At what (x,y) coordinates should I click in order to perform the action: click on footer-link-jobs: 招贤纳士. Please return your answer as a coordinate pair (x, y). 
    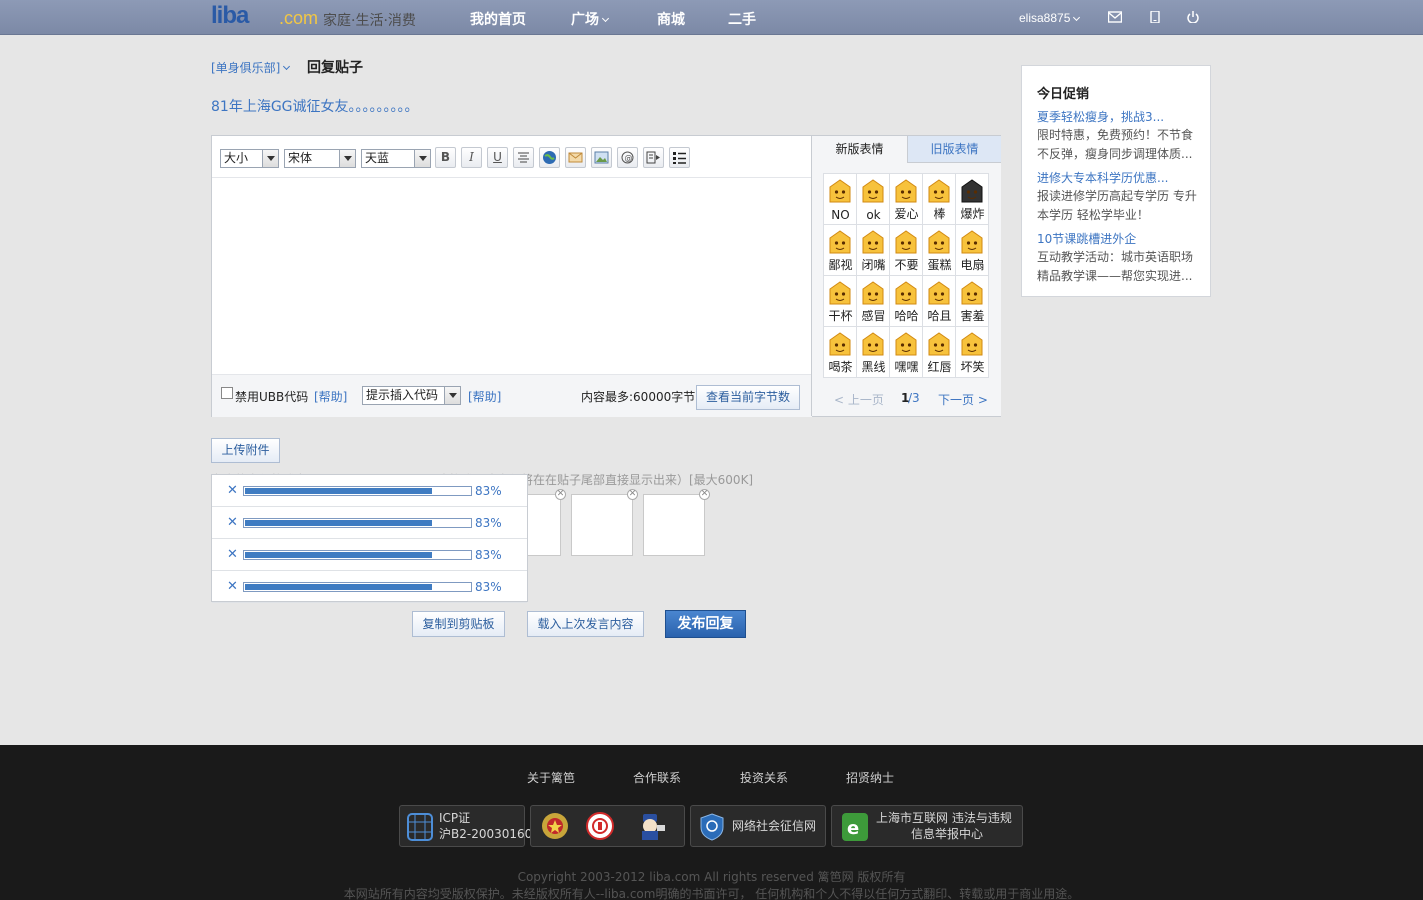
    Looking at the image, I should click on (870, 777).